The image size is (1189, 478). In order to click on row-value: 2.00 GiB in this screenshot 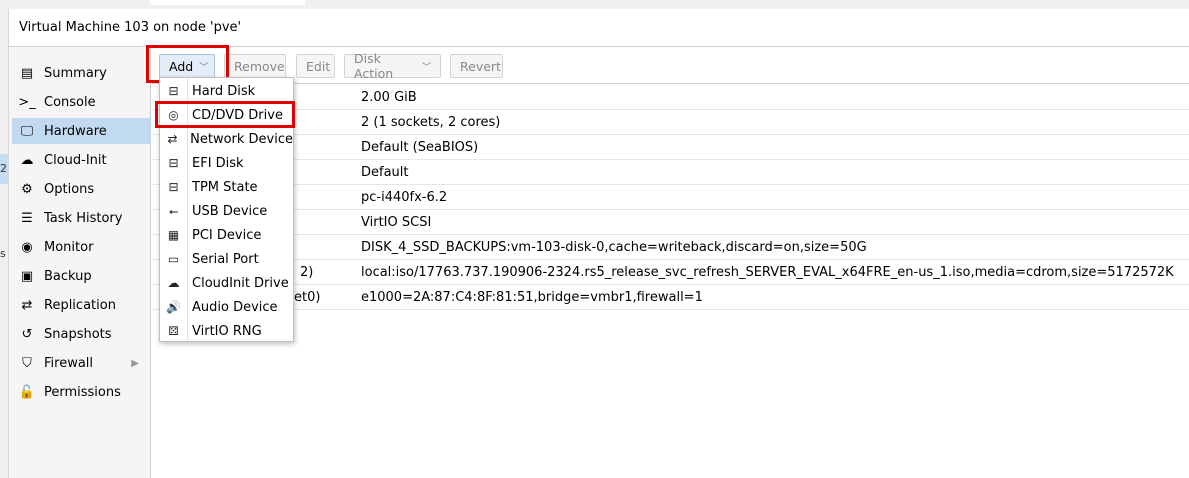, I will do `click(389, 97)`.